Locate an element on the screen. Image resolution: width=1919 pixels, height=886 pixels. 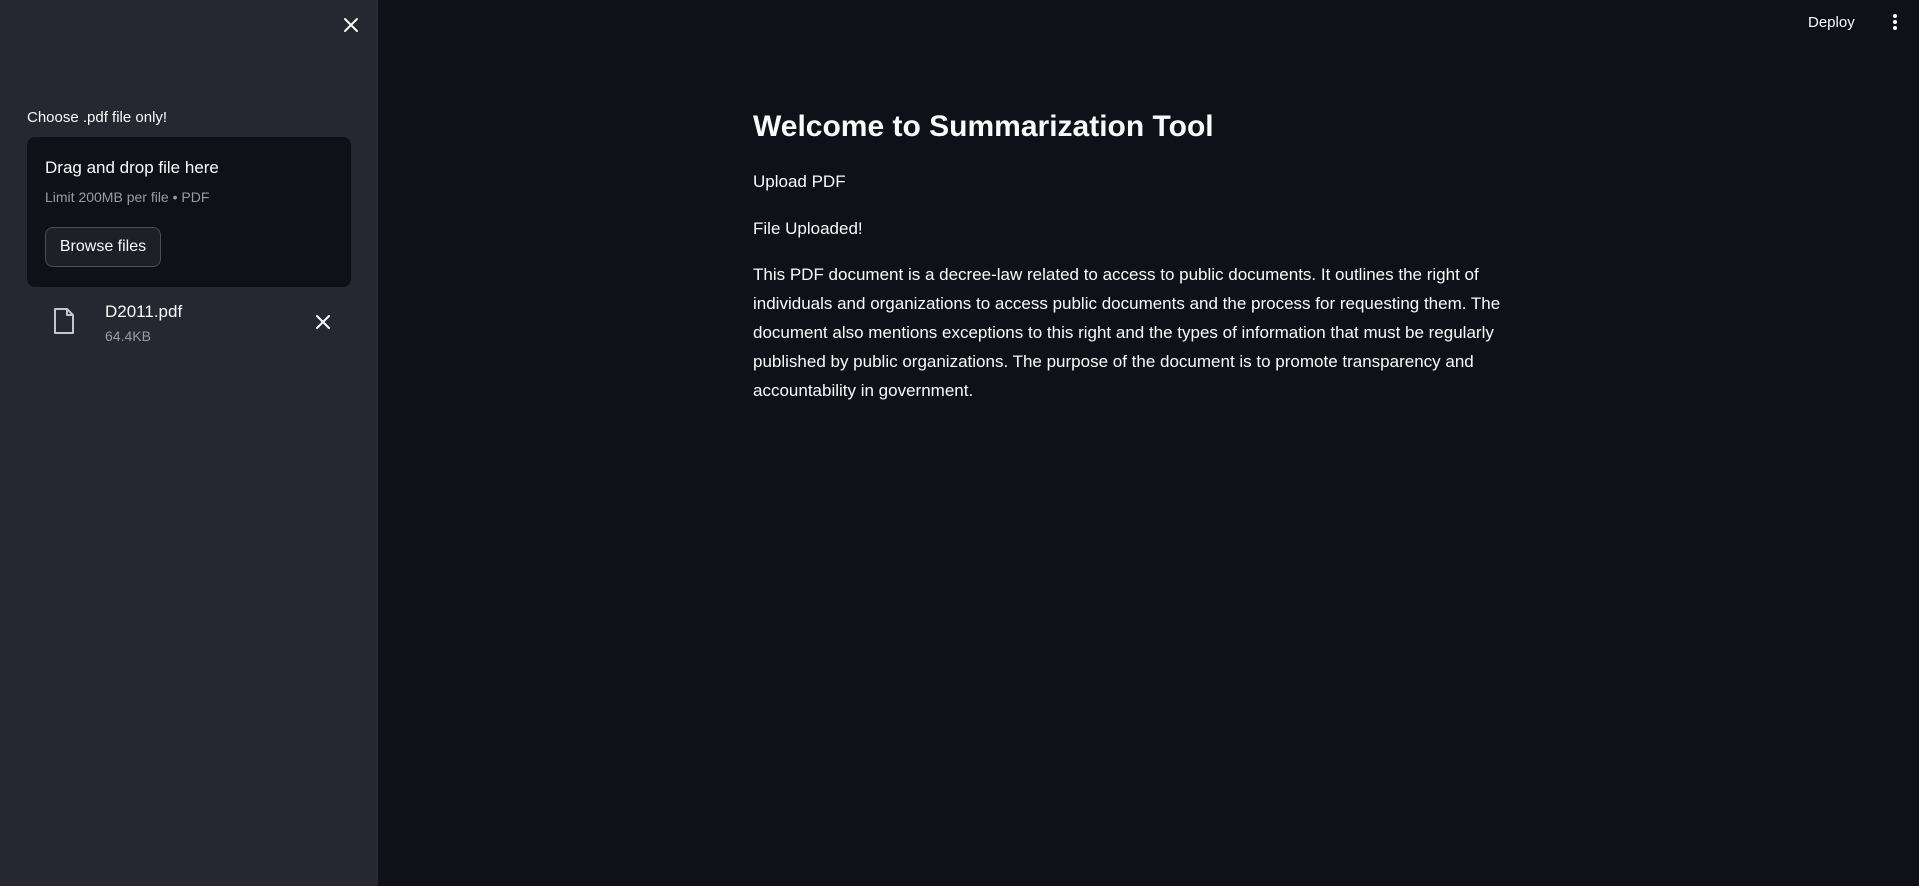
uploader-label: Choose .pdf file only! is located at coordinates (97, 117).